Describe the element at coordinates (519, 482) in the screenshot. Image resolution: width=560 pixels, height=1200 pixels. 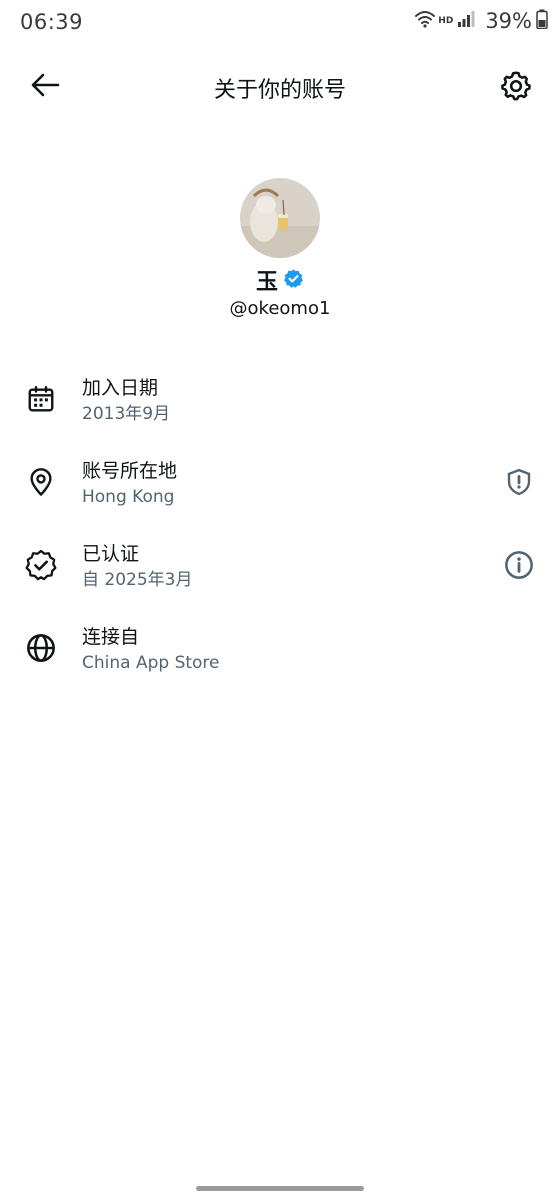
I see `shield-alert-icon` at that location.